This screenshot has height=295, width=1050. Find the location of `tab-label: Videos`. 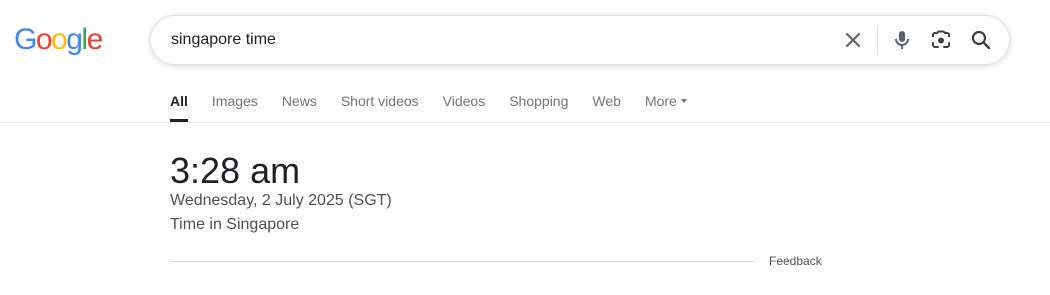

tab-label: Videos is located at coordinates (464, 101).